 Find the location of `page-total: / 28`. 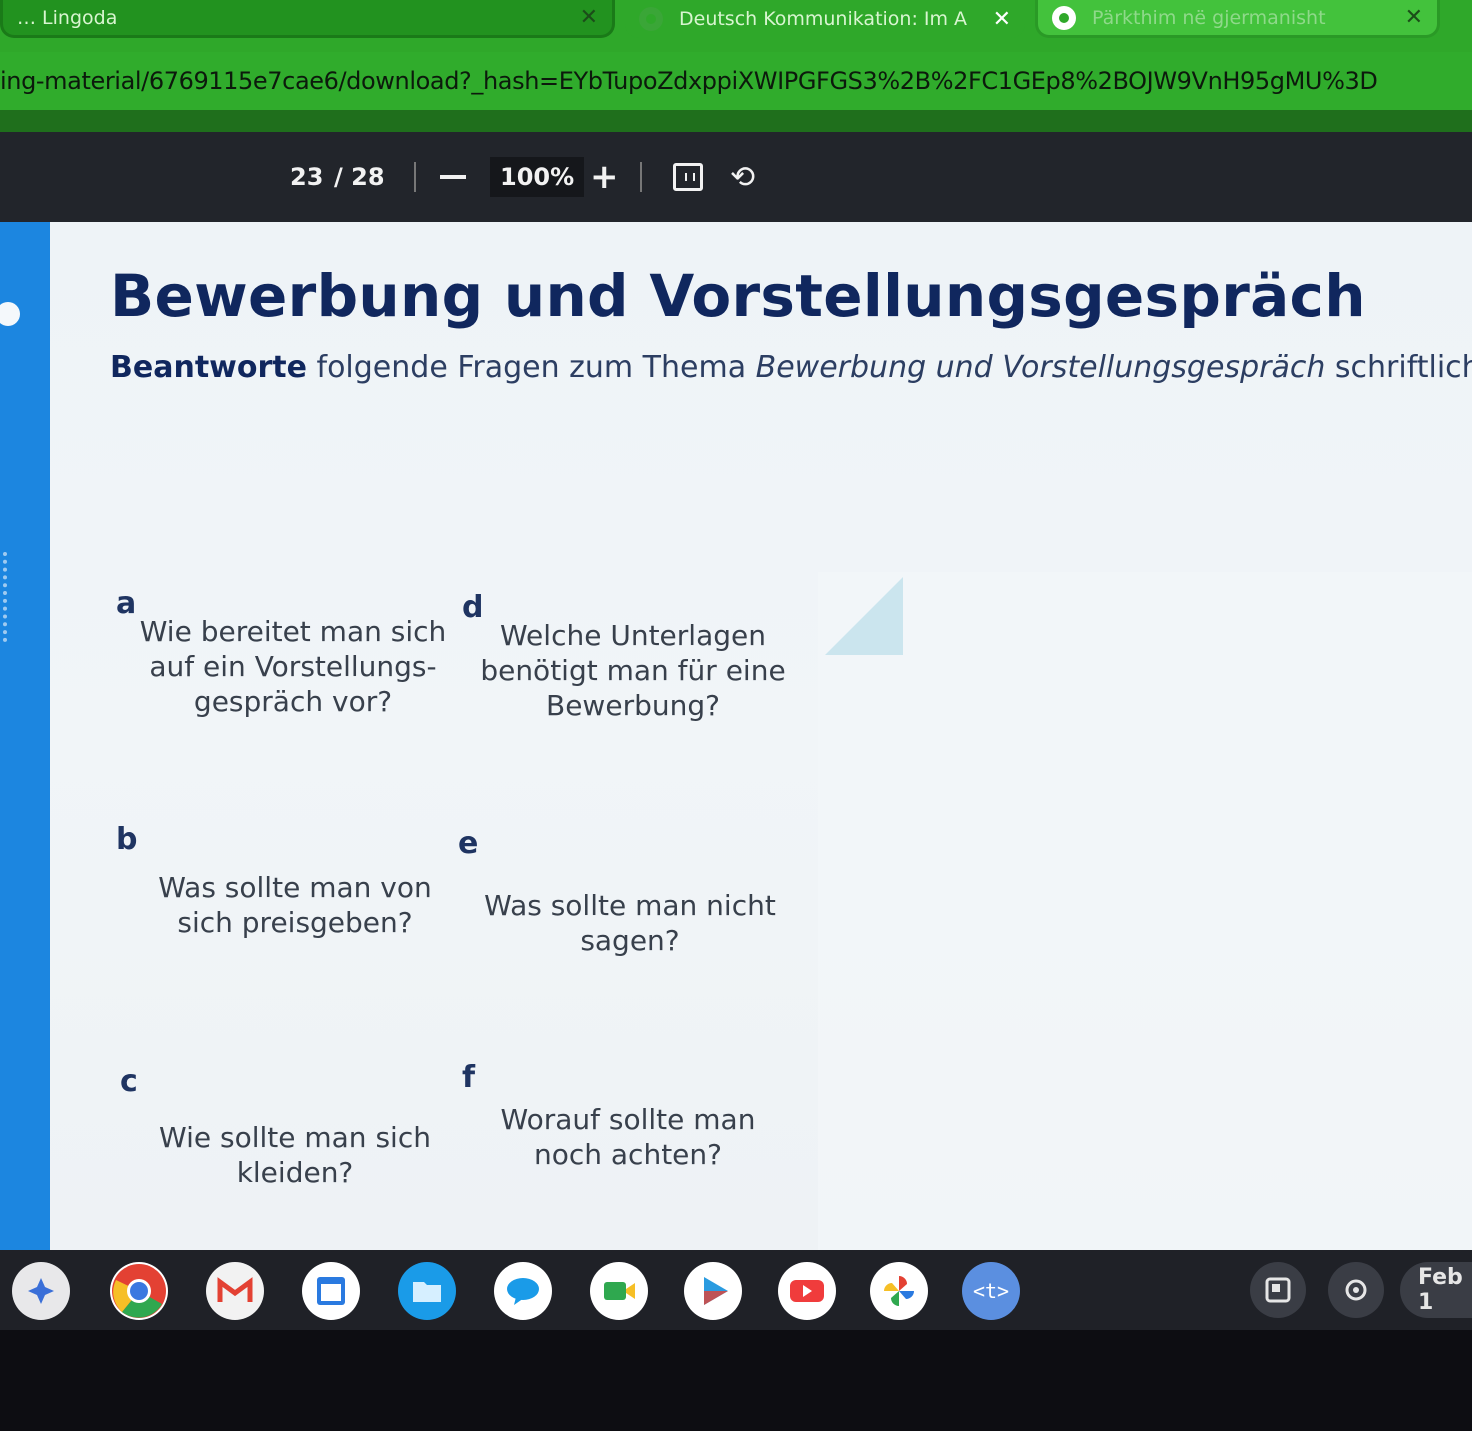

page-total: / 28 is located at coordinates (359, 177).